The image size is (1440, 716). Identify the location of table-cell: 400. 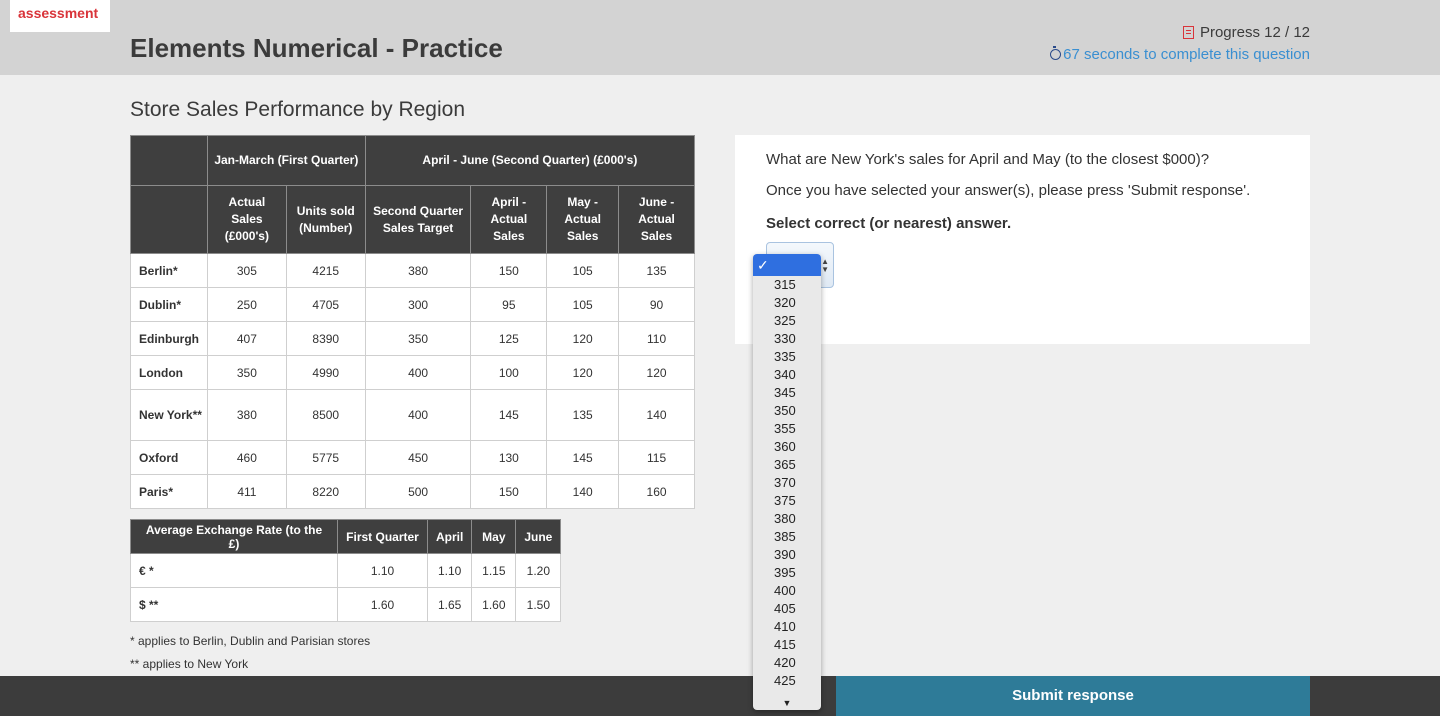
(418, 372).